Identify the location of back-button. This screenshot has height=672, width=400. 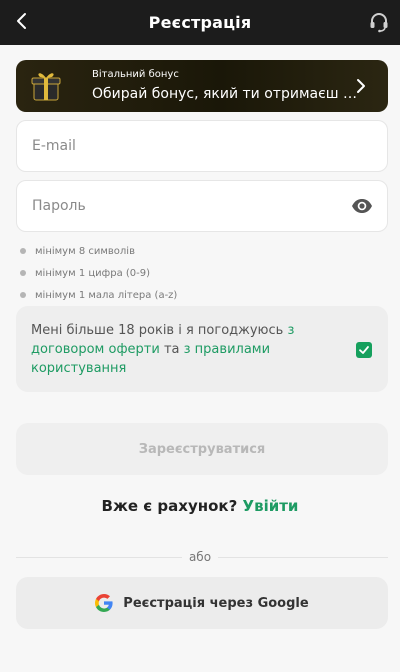
(22, 21).